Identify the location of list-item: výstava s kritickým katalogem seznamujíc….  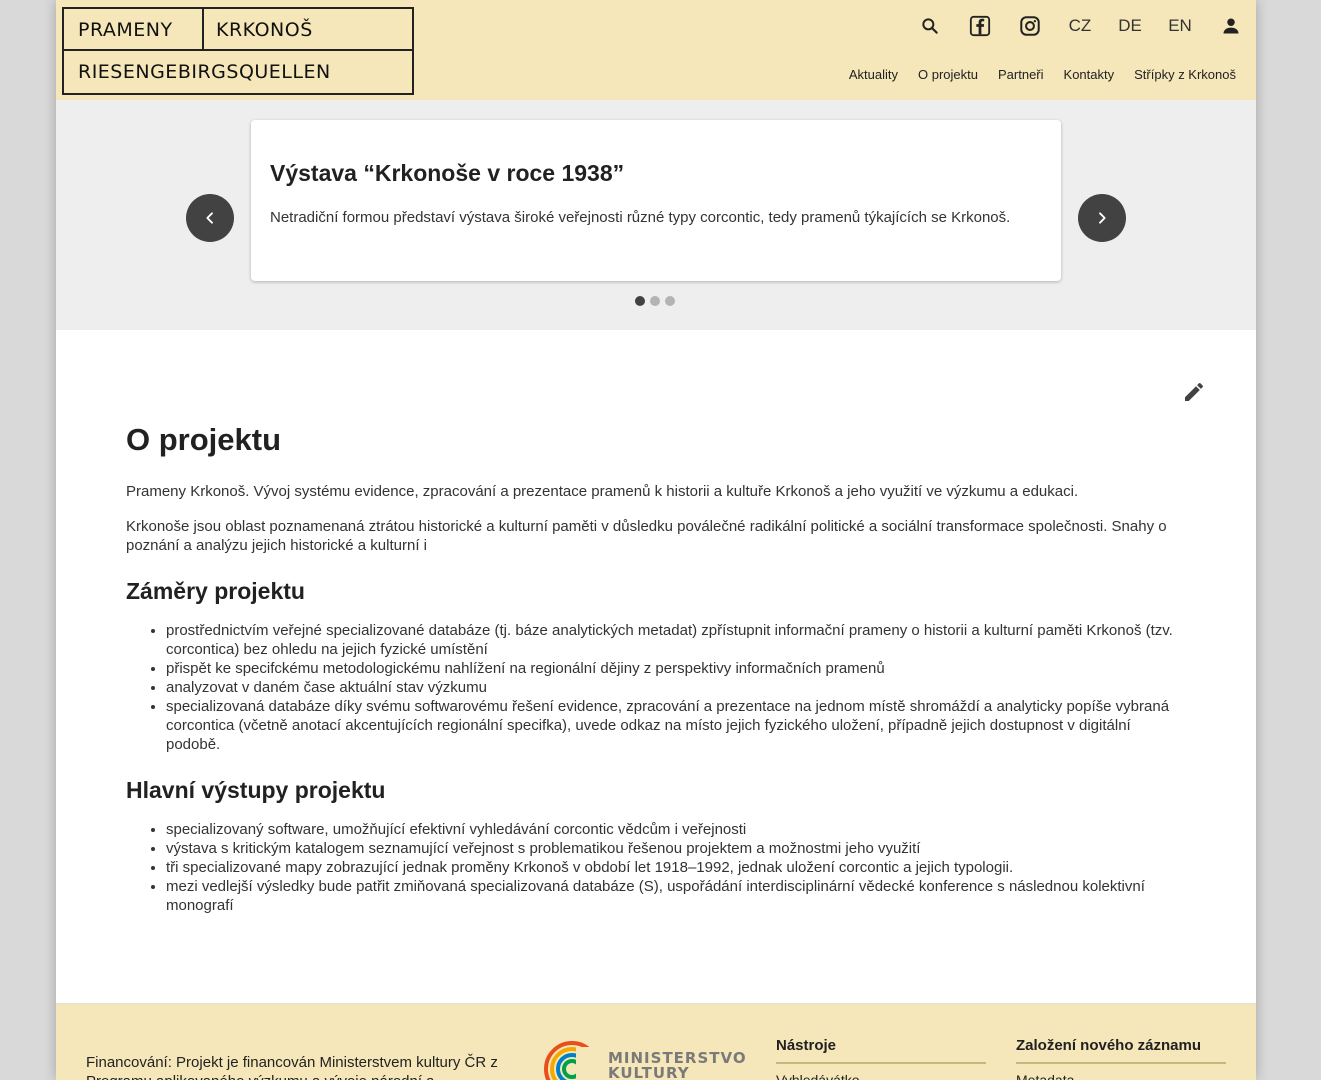
(676, 848).